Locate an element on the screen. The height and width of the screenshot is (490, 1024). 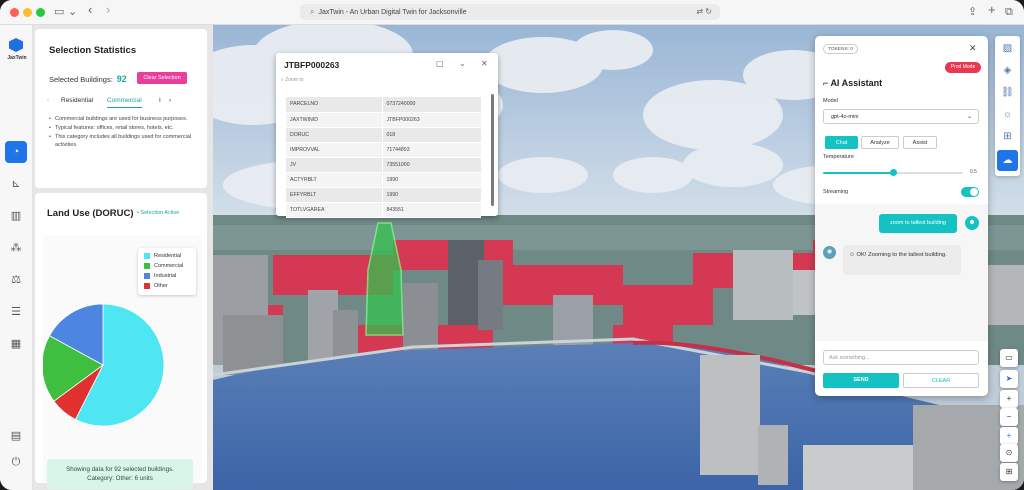
model-select: gpt-4o-mini ⌄ is located at coordinates (901, 116).